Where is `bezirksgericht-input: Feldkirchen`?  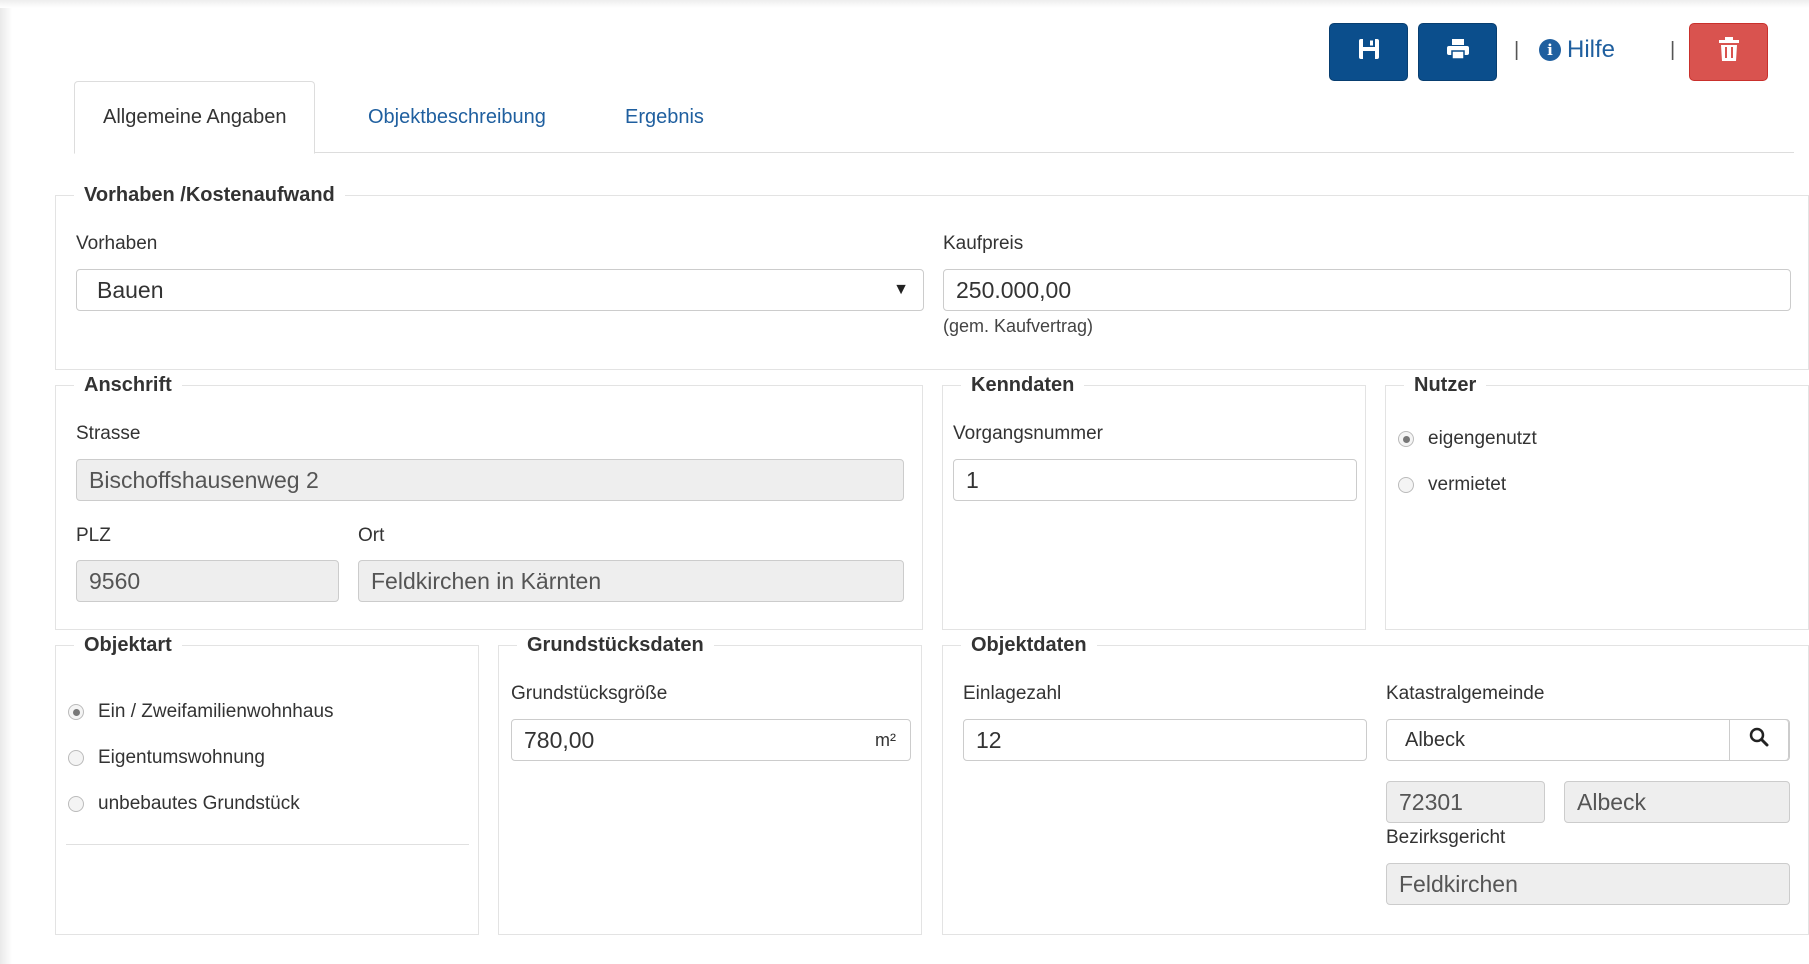
bezirksgericht-input: Feldkirchen is located at coordinates (1588, 884).